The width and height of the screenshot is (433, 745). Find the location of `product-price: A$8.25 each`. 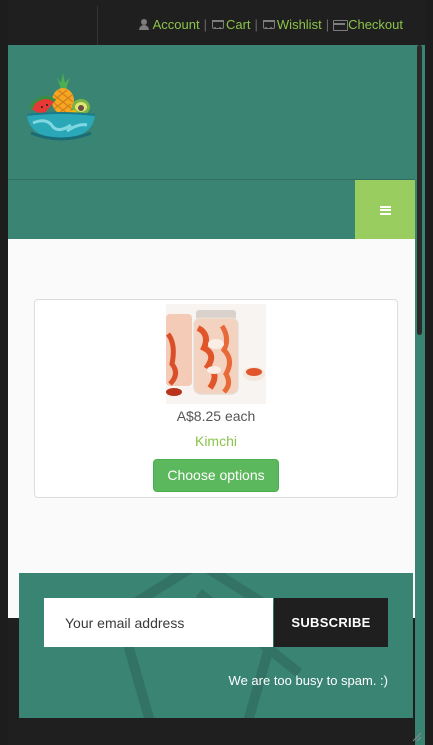

product-price: A$8.25 each is located at coordinates (216, 416).